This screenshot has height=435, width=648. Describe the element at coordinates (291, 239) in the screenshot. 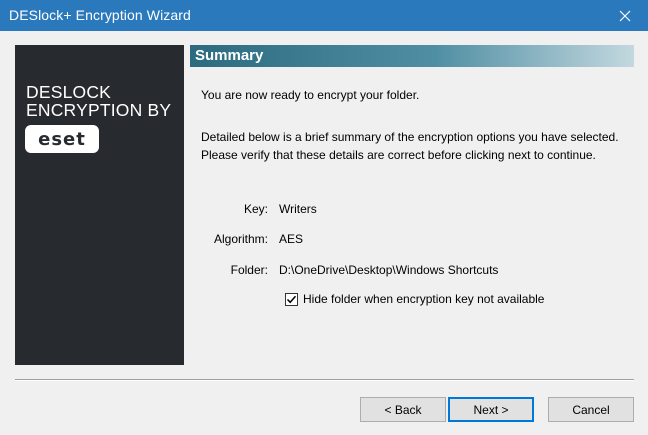

I see `algorithm-value: AES` at that location.